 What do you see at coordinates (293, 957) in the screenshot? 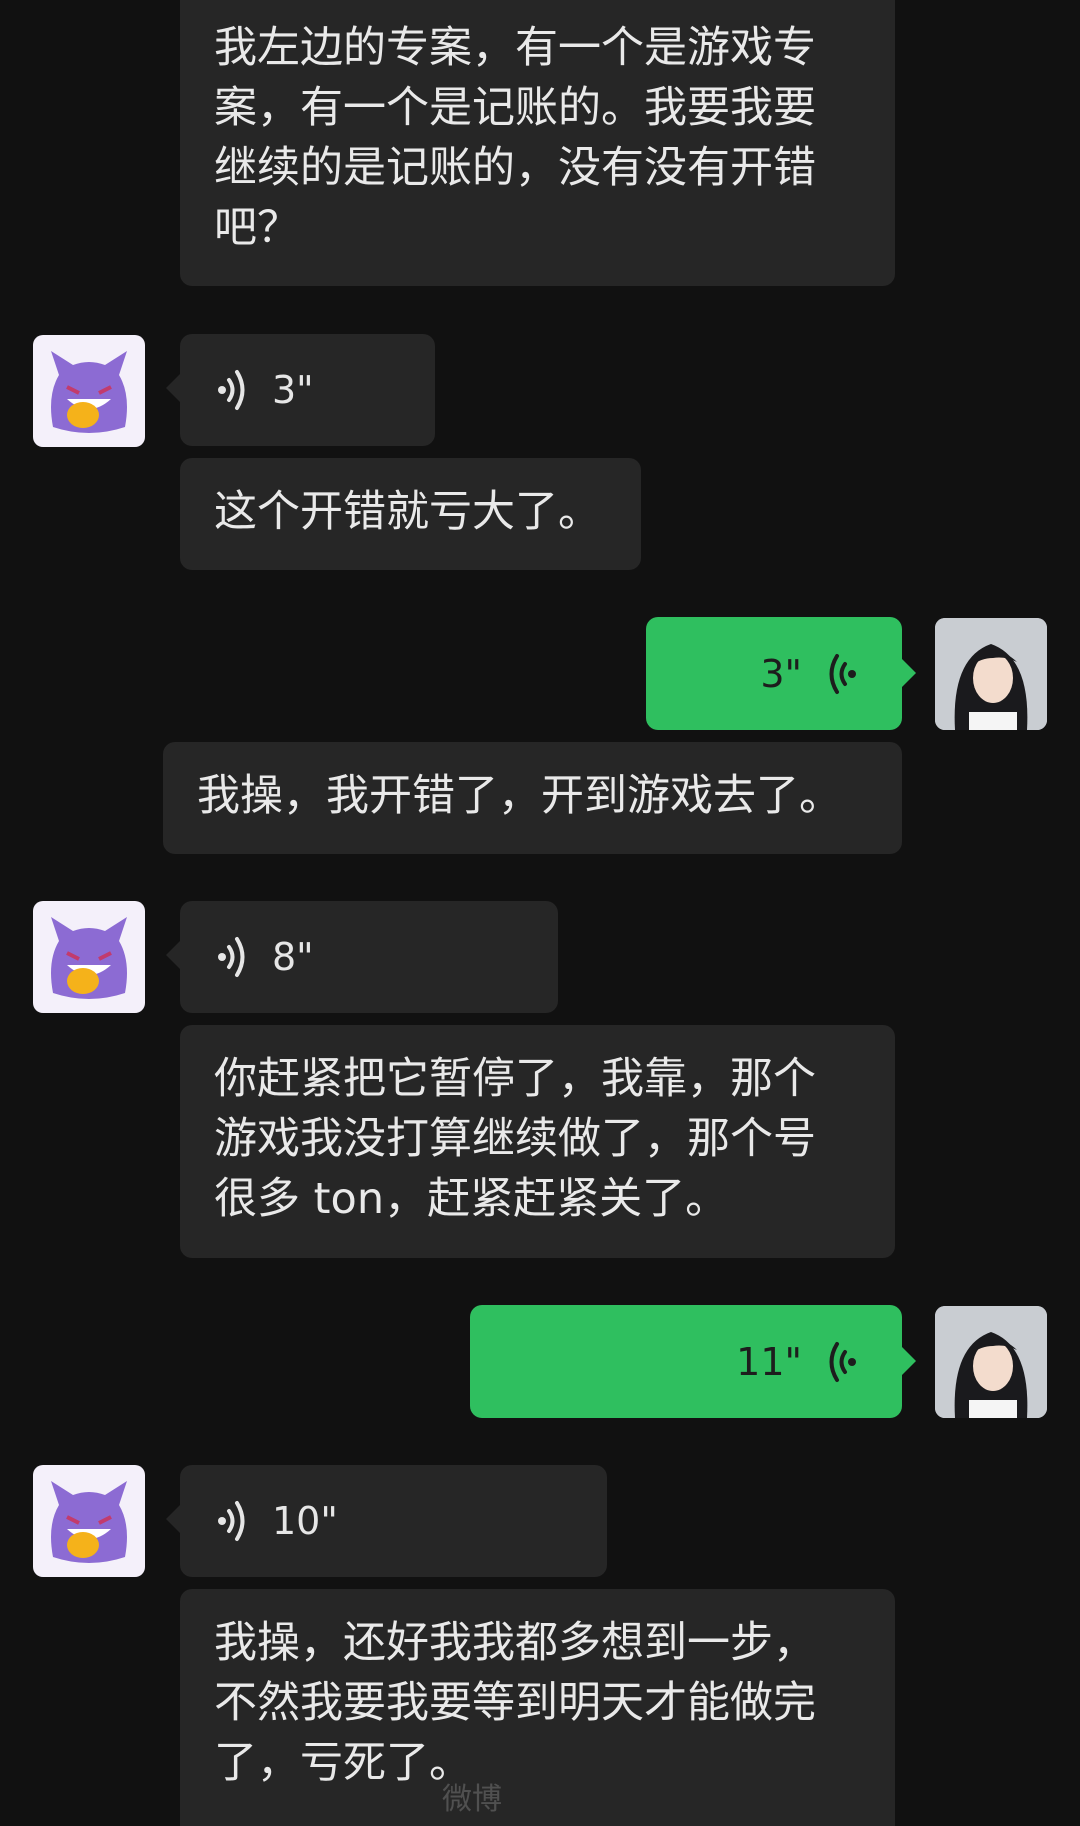
I see `voice-duration: 8"` at bounding box center [293, 957].